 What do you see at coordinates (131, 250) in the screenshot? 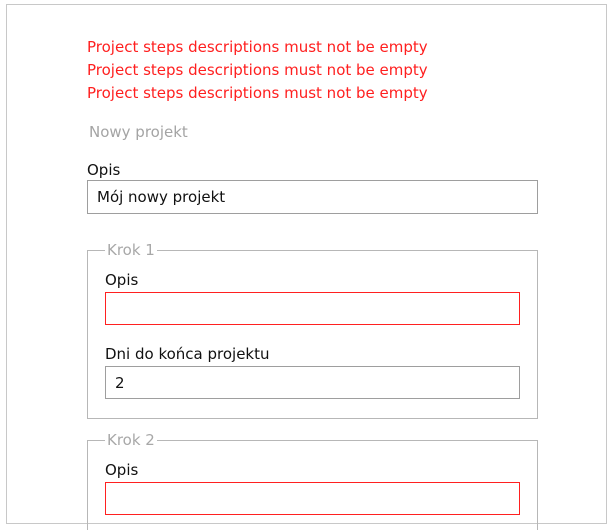
I see `step-1-legend: Krok 1` at bounding box center [131, 250].